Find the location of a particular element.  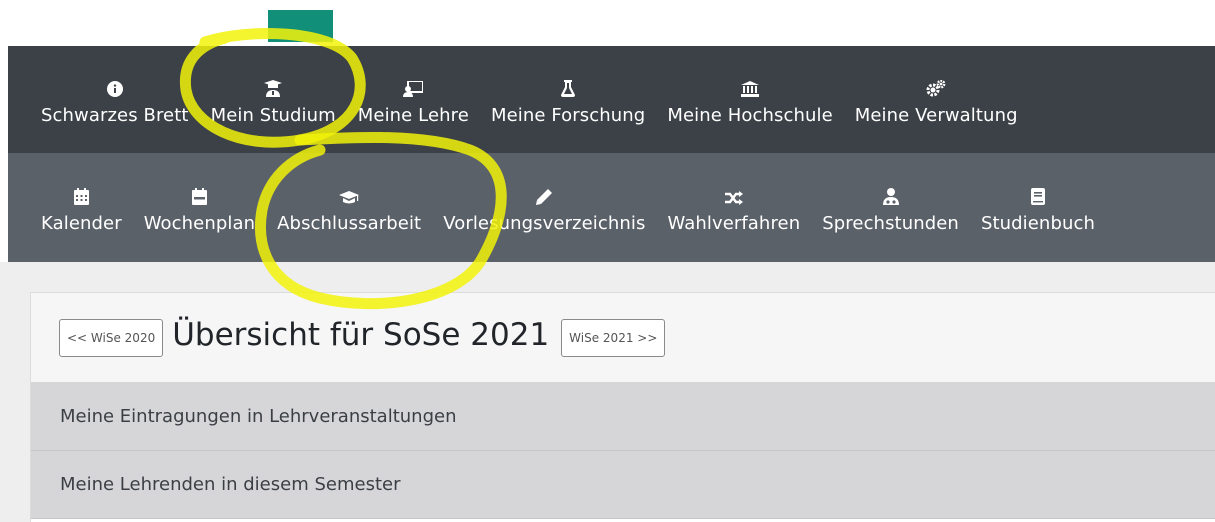

subnav-item-abschlussarbeit: Abschlussarbeit is located at coordinates (349, 207).